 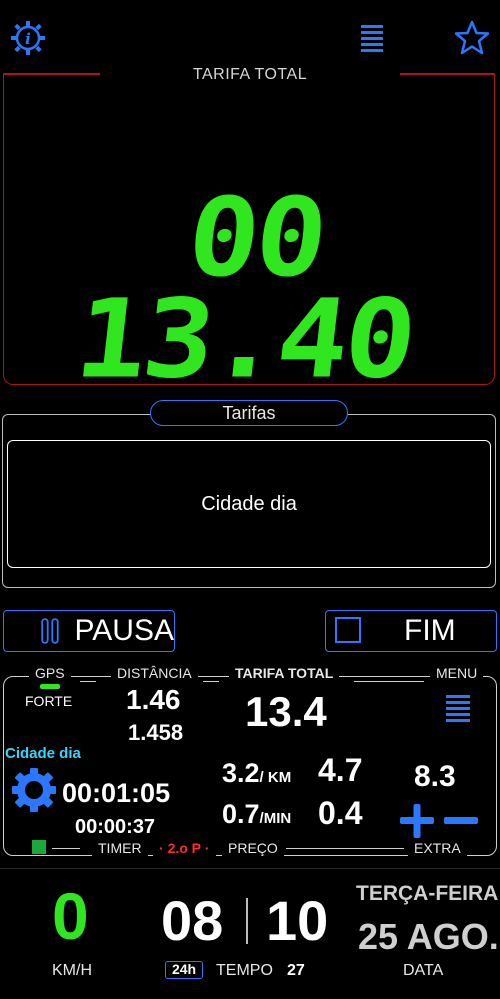 What do you see at coordinates (43, 753) in the screenshot?
I see `tariff-name: Cidade dia` at bounding box center [43, 753].